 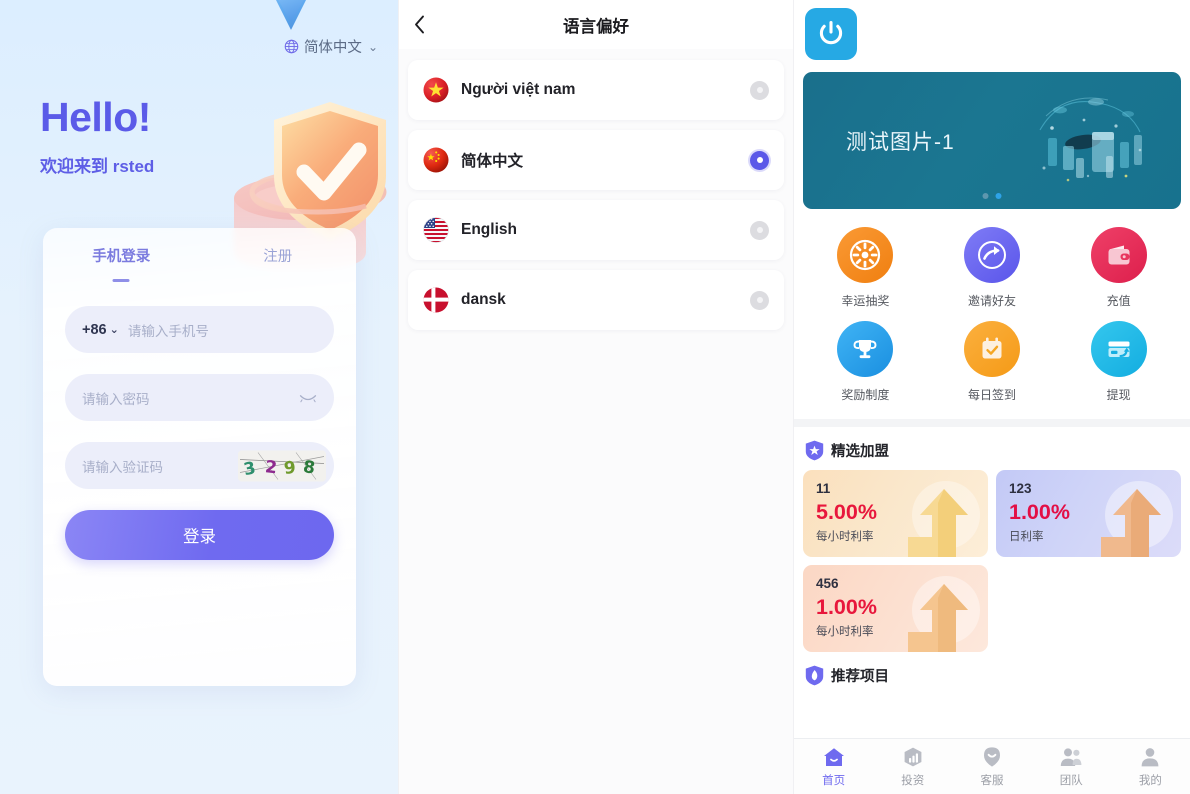 I want to click on language-switcher: 简体中文 ⌄, so click(x=331, y=46).